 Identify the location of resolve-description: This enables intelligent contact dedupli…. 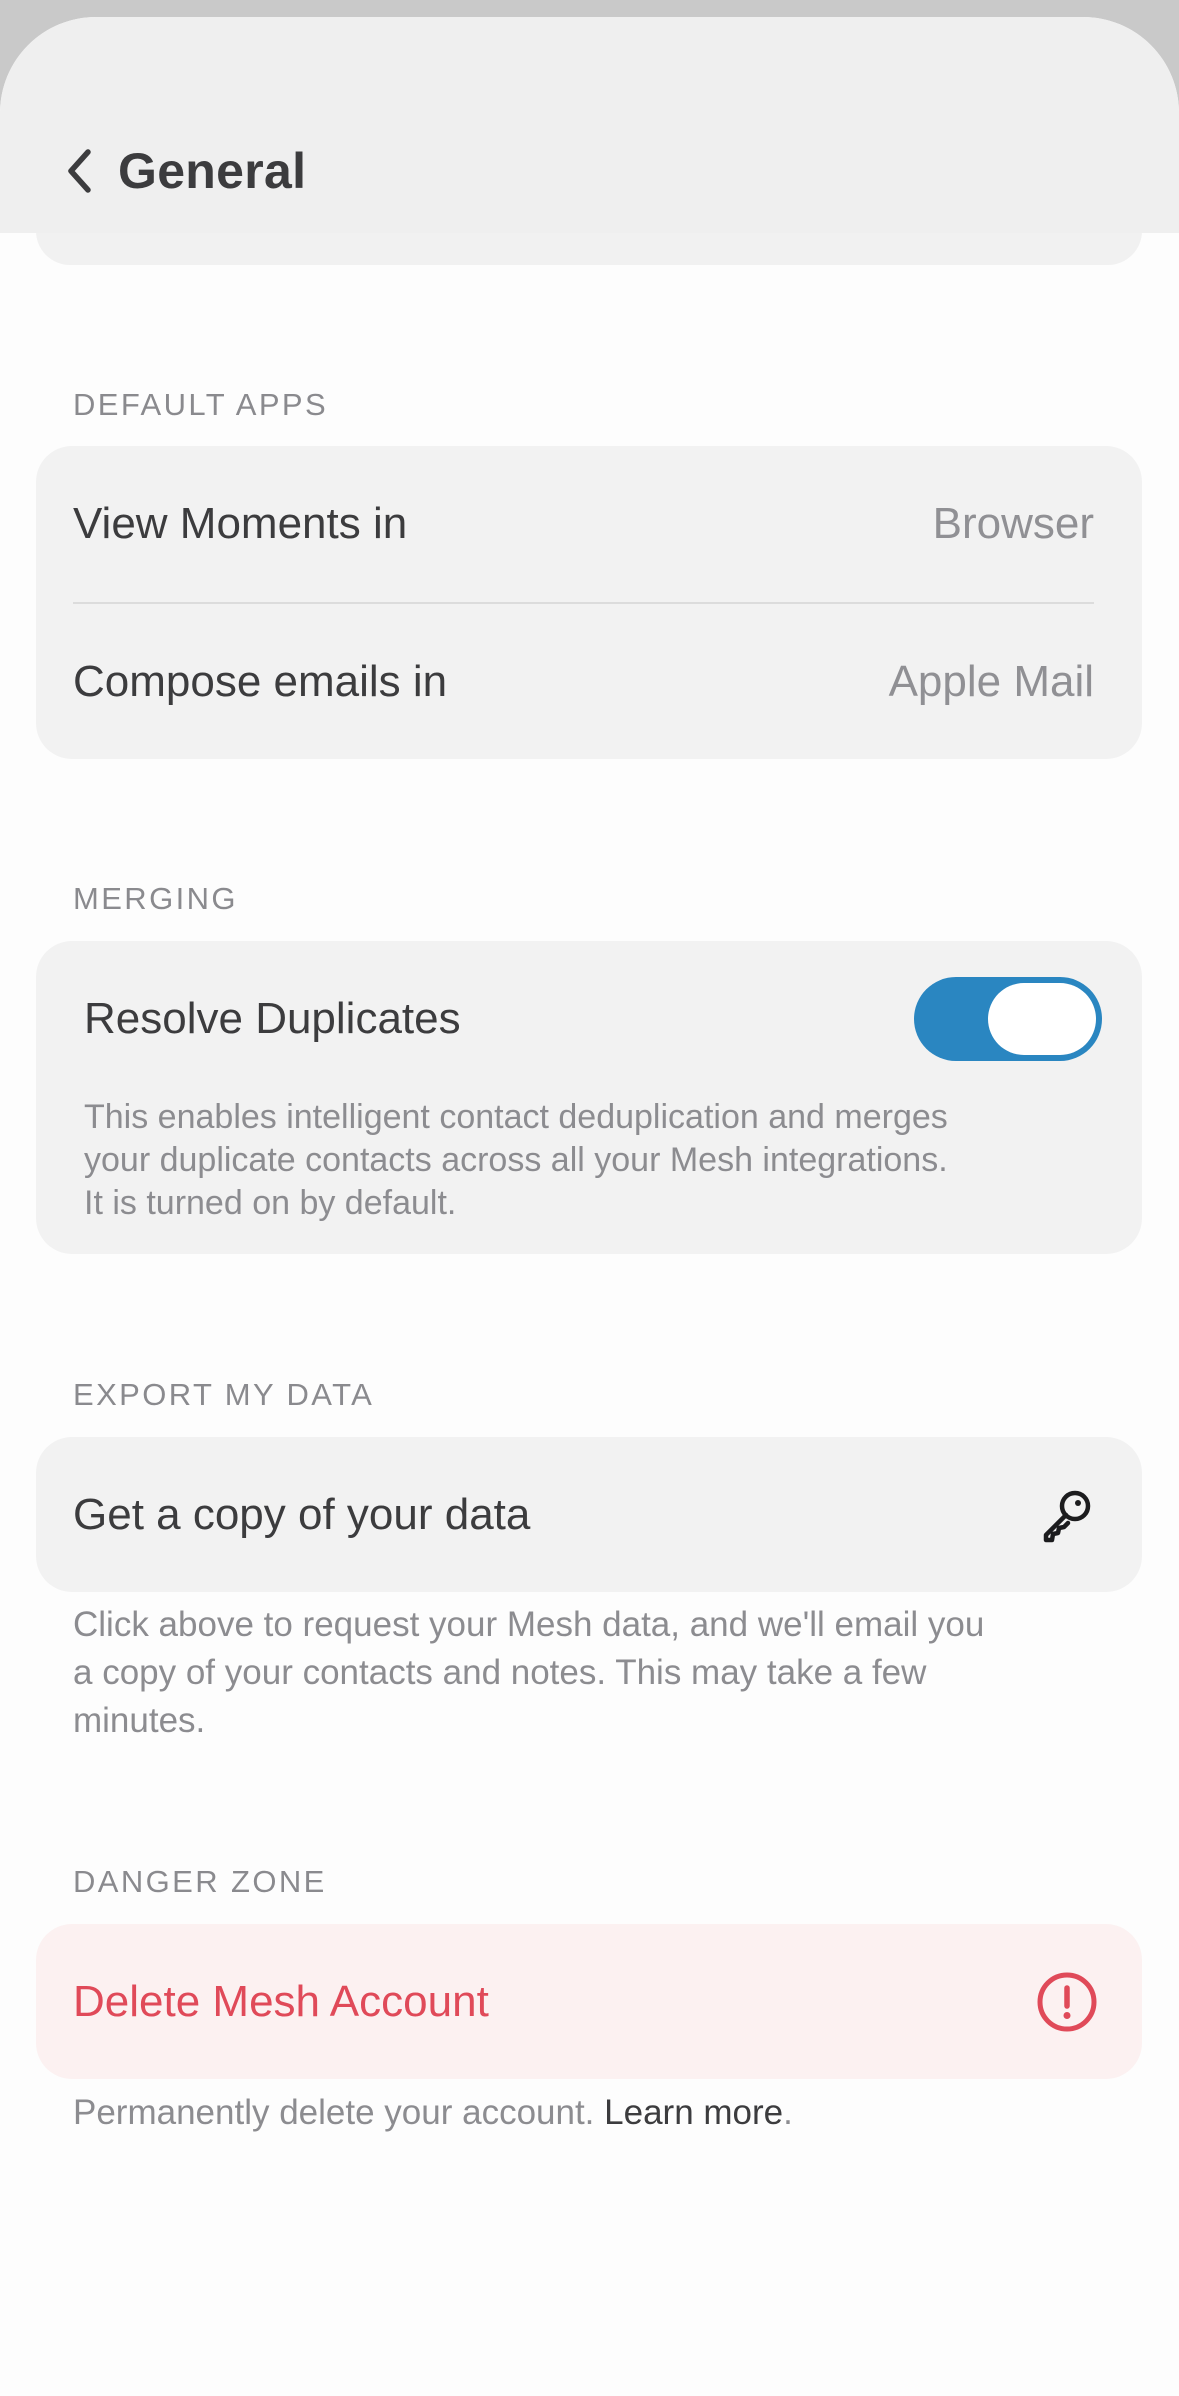
(599, 1160).